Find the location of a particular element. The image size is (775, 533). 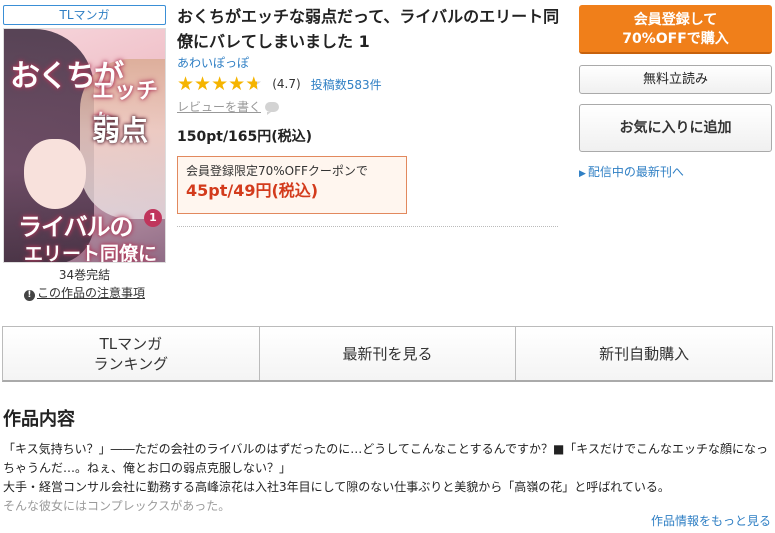

author-link: あわいぽっぽ is located at coordinates (213, 62).